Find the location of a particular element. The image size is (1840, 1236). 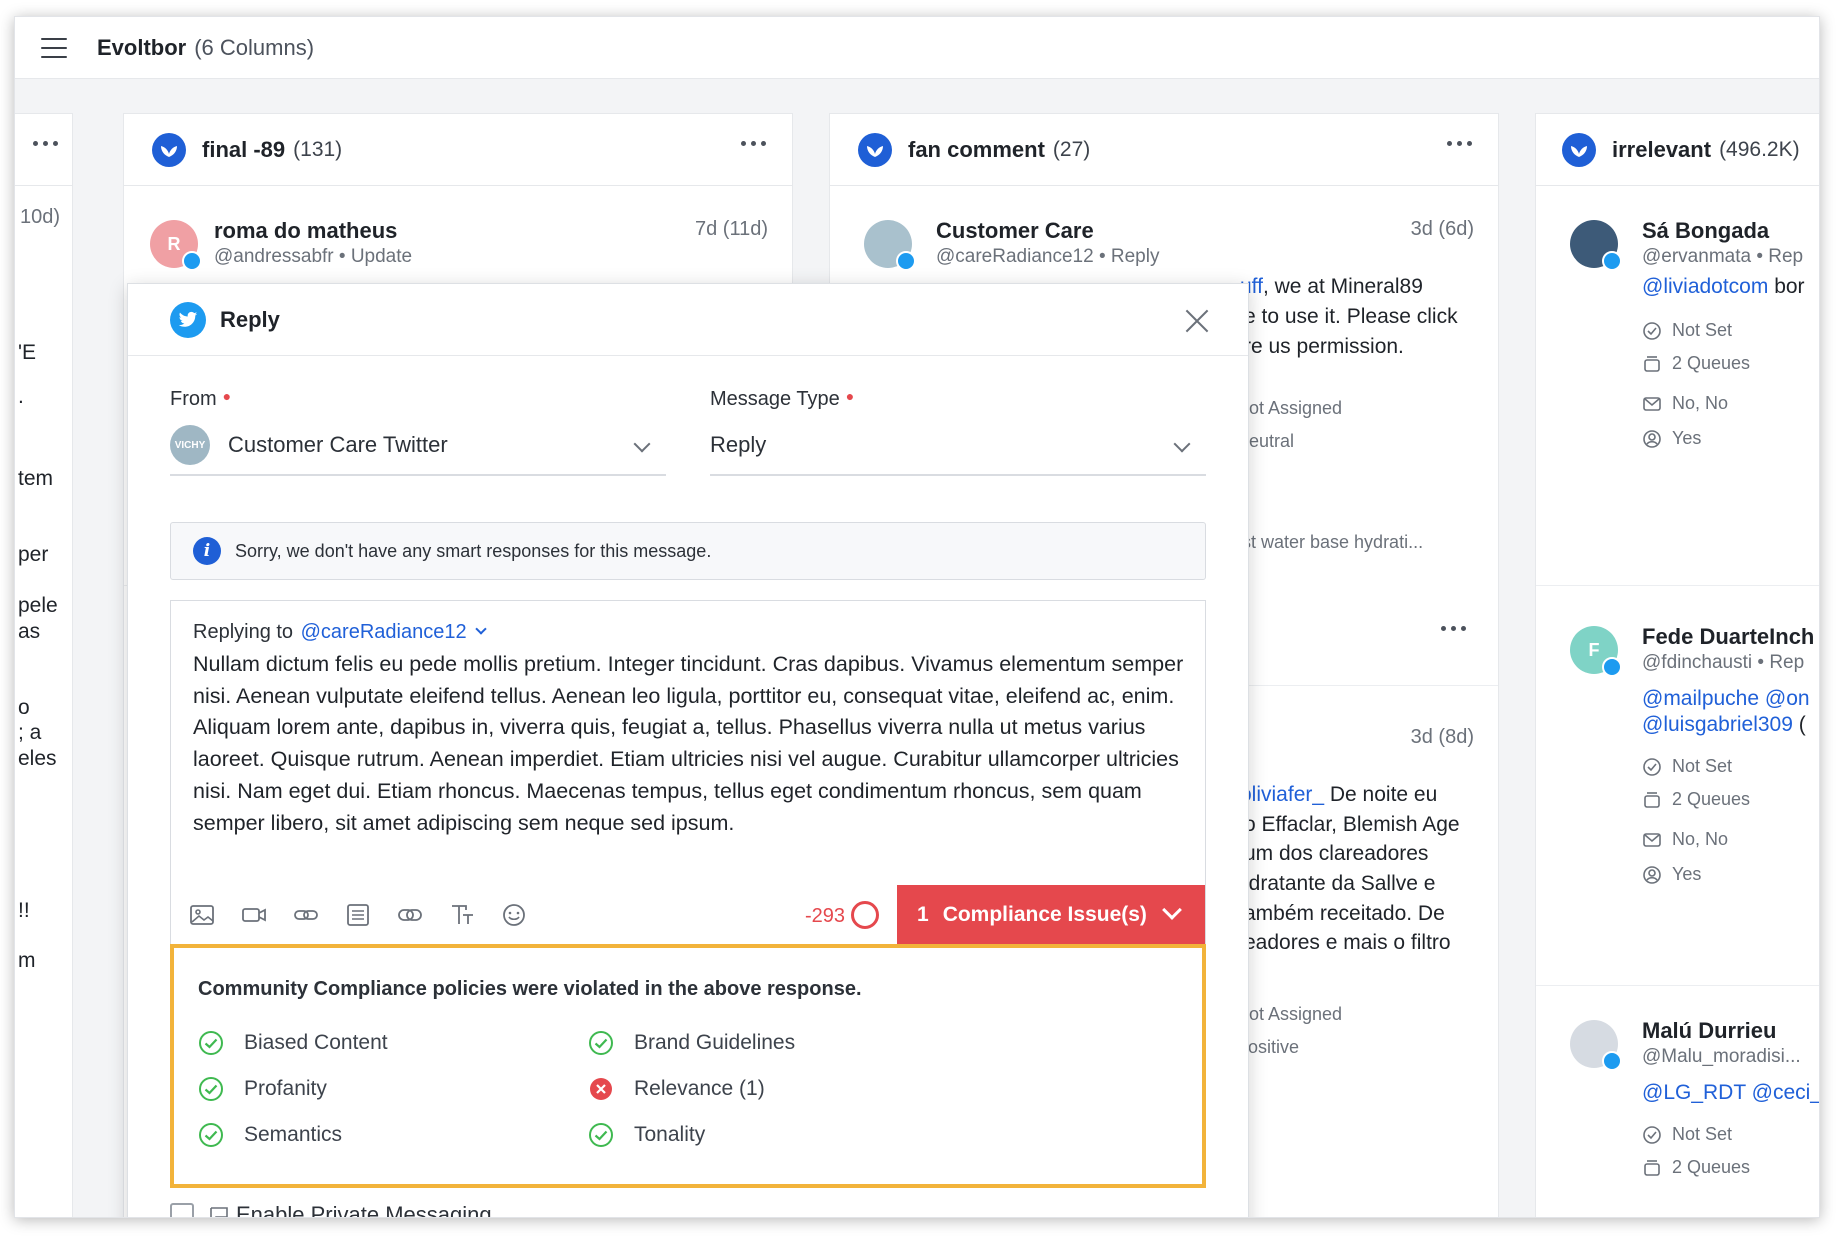

replying-to: Replying to @careRadiance12 is located at coordinates (340, 632).